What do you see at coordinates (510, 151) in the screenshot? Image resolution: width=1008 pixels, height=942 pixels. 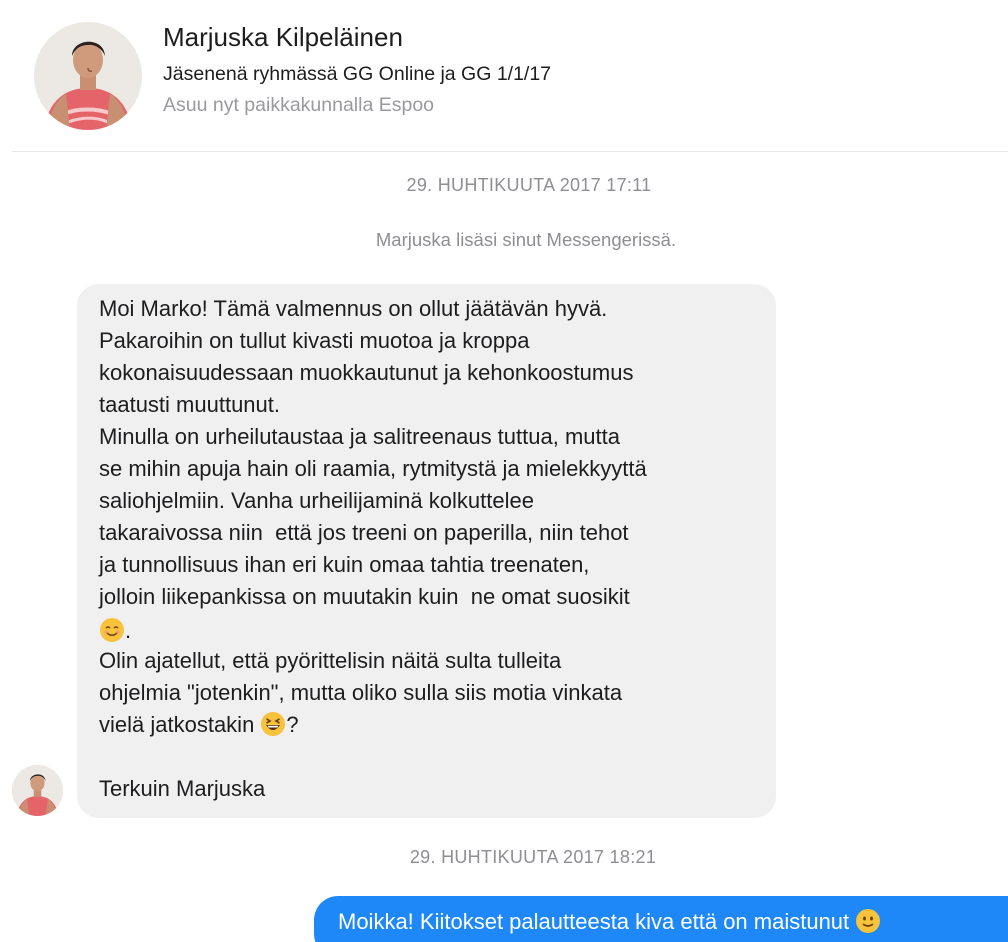 I see `header-divider` at bounding box center [510, 151].